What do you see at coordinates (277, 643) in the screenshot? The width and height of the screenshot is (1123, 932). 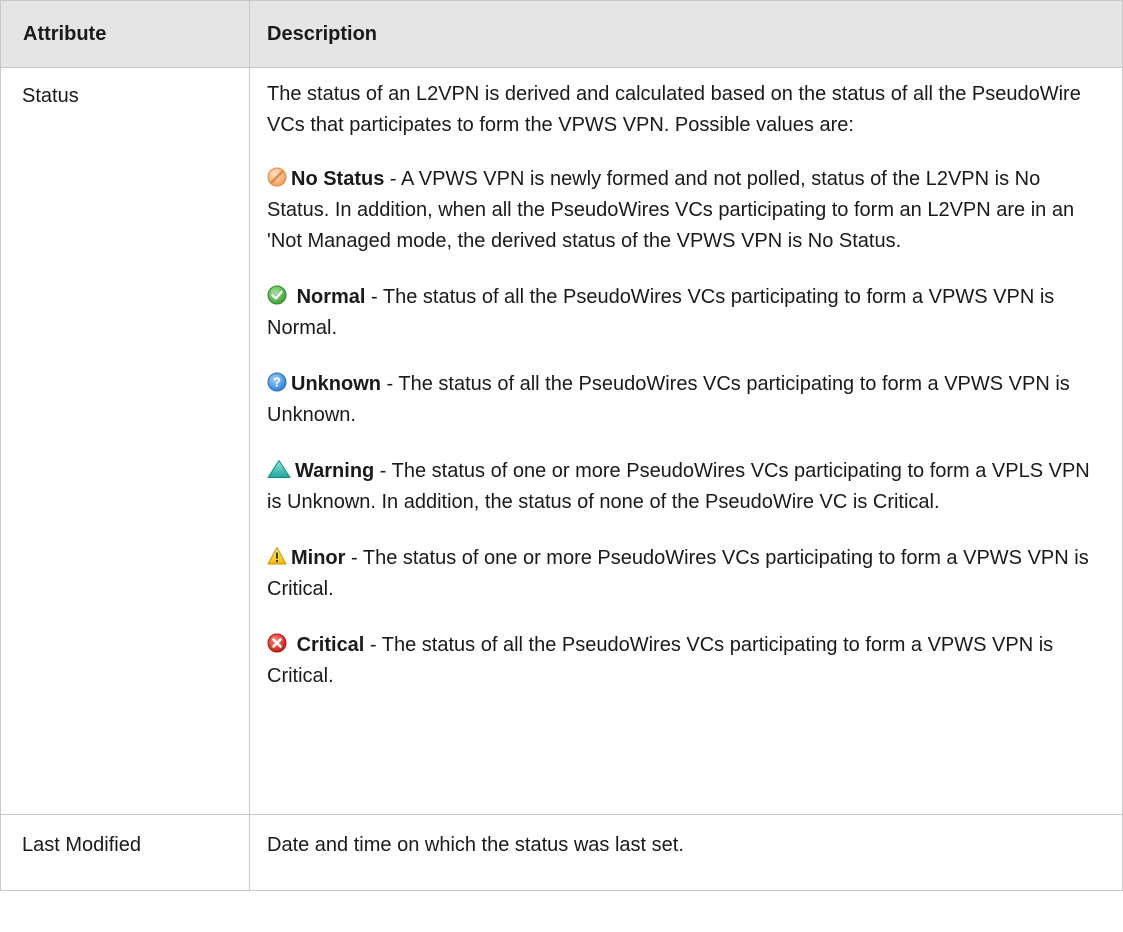 I see `critical-icon` at bounding box center [277, 643].